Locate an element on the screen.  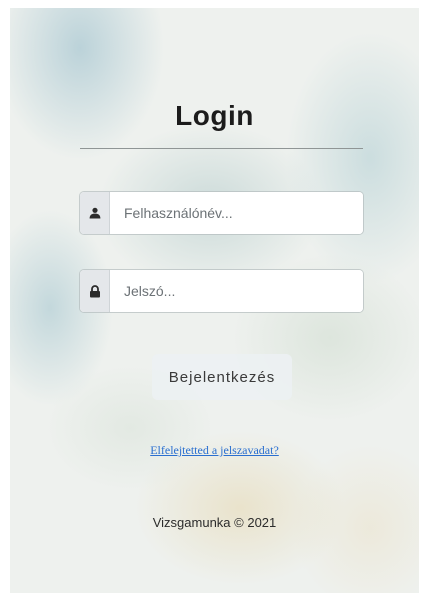
login-button: Bejelentkezés is located at coordinates (222, 377).